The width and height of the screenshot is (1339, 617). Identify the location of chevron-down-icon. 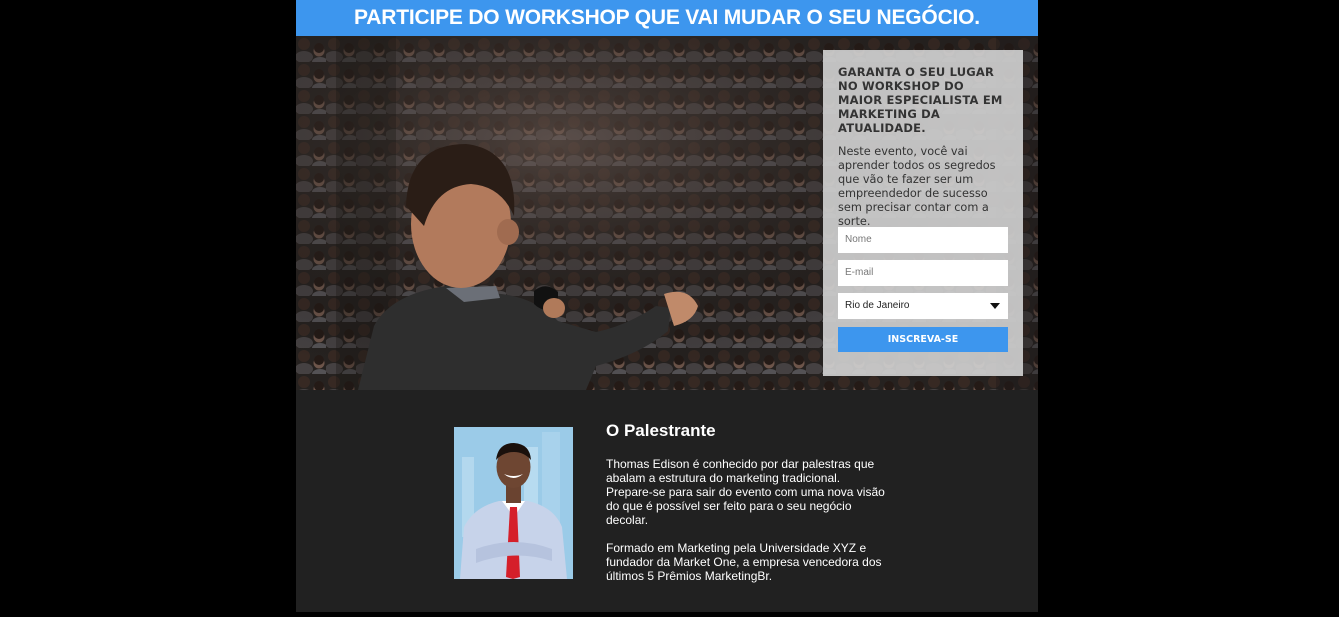
(995, 306).